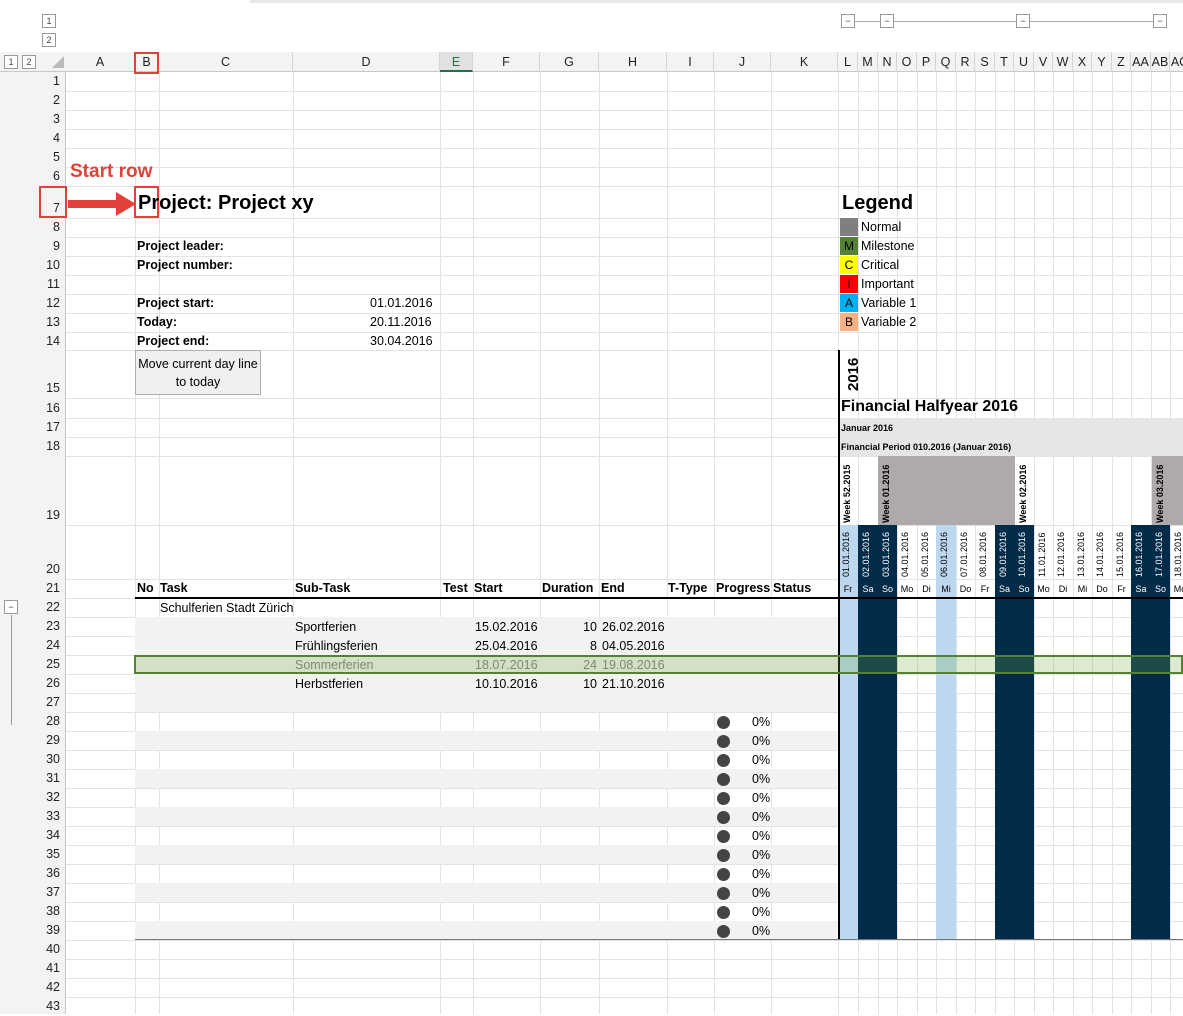  I want to click on row-header-27: 27, so click(51, 702).